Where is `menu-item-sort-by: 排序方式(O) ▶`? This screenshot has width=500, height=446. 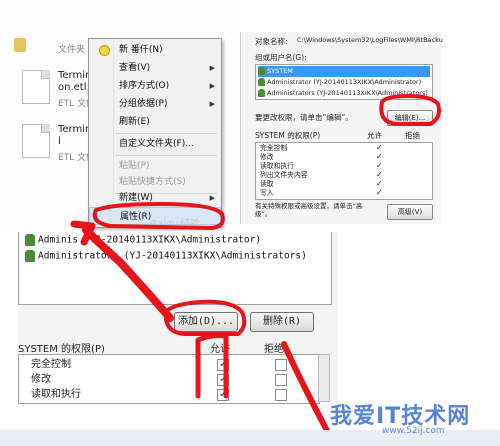 menu-item-sort-by: 排序方式(O) ▶ is located at coordinates (155, 86).